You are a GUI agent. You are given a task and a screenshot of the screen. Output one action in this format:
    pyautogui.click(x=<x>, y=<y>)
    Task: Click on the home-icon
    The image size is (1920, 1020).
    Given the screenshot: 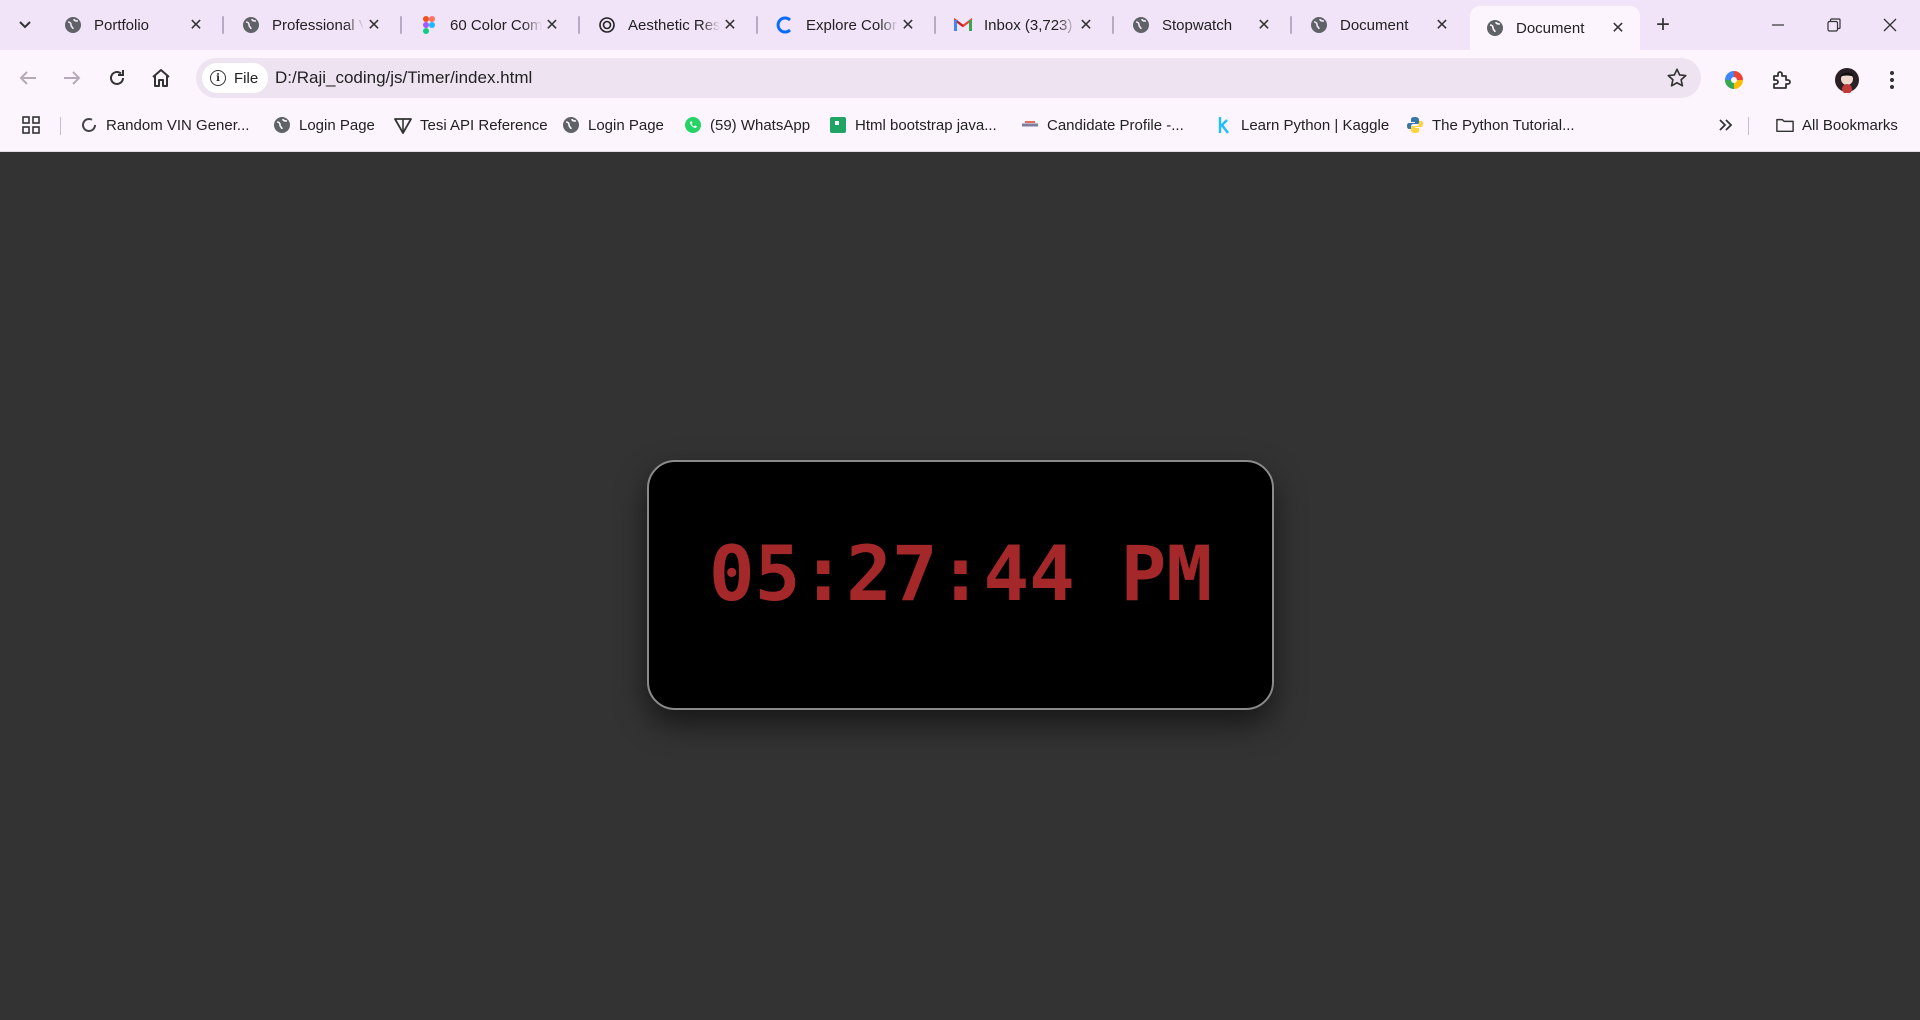 What is the action you would take?
    pyautogui.click(x=161, y=78)
    